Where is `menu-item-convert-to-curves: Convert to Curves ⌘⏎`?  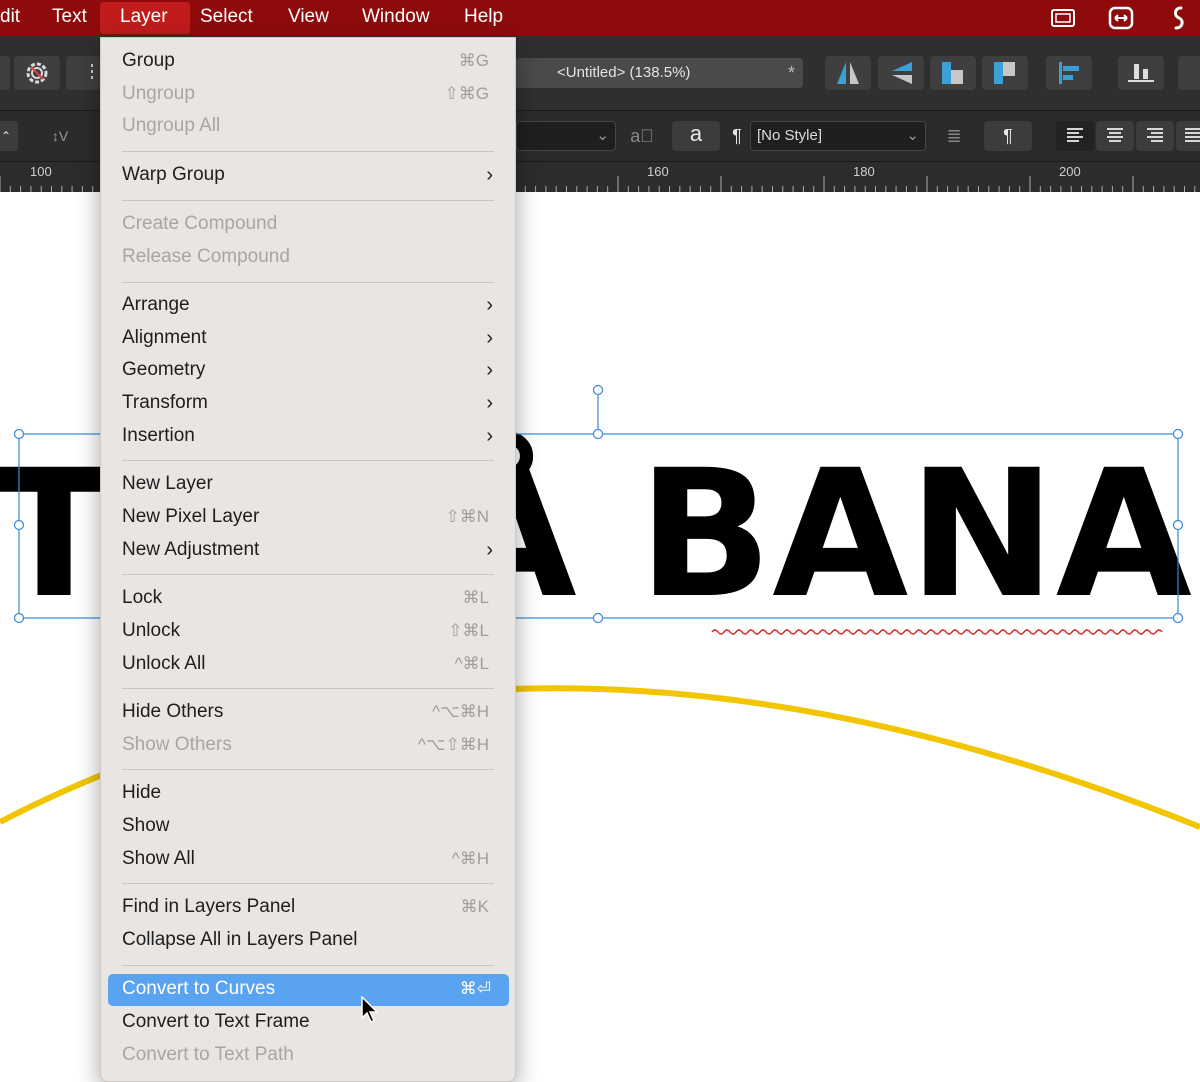
menu-item-convert-to-curves: Convert to Curves ⌘⏎ is located at coordinates (308, 990).